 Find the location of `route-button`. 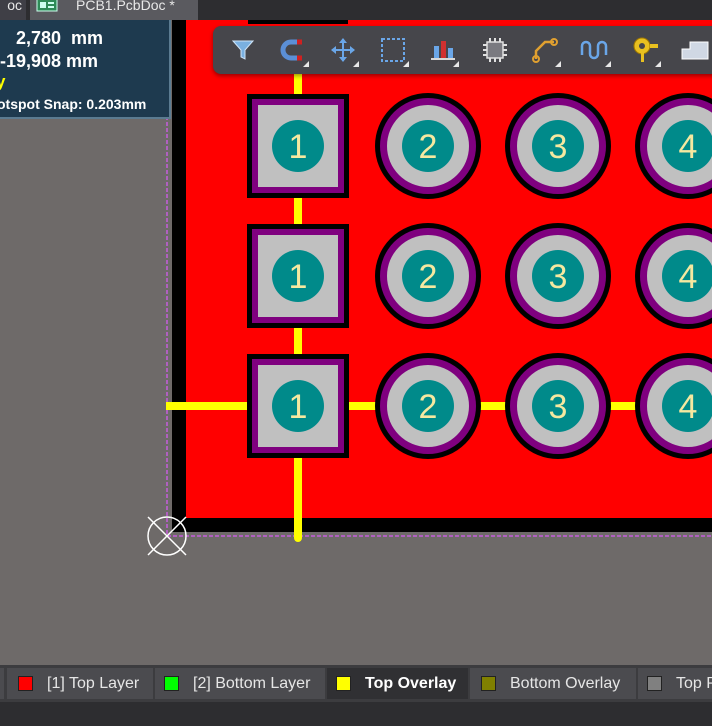

route-button is located at coordinates (545, 50).